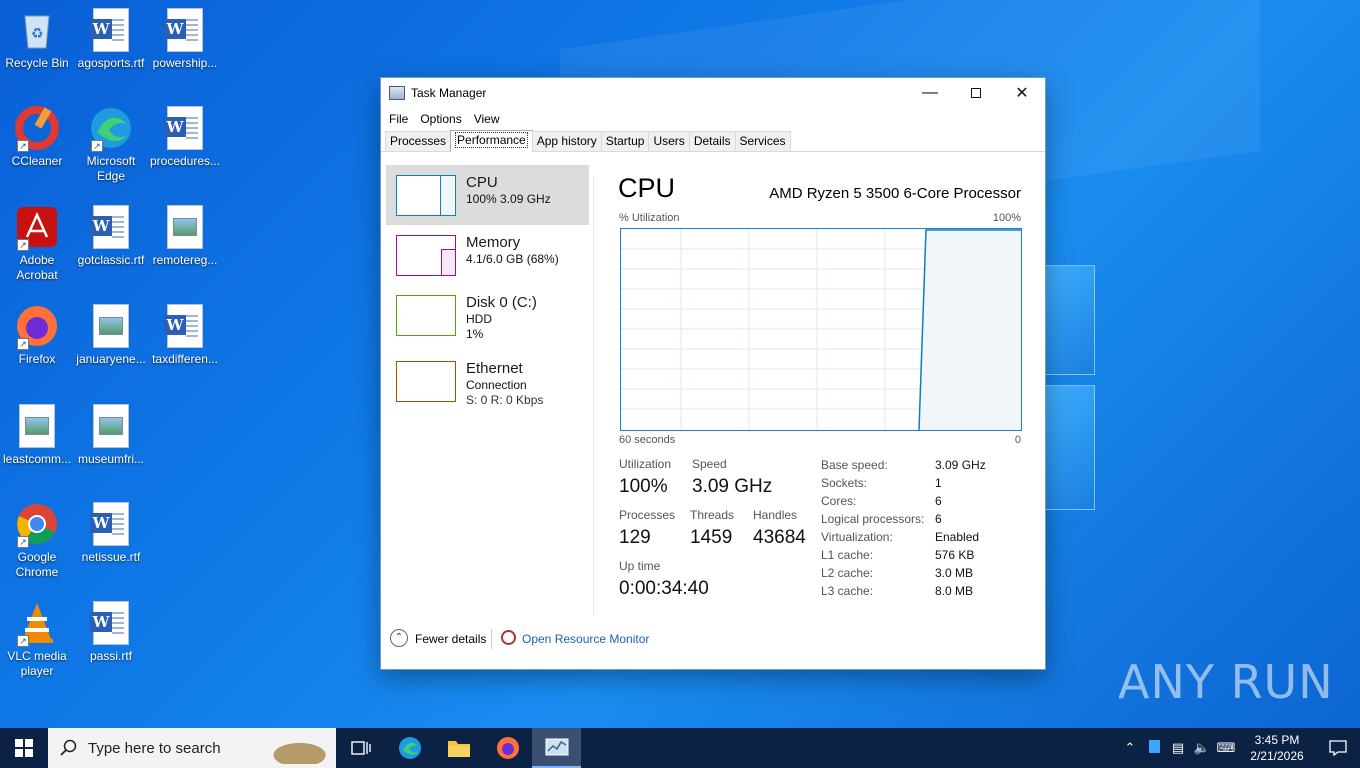 This screenshot has height=768, width=1360. What do you see at coordinates (1022, 93) in the screenshot?
I see `close-button: ✕` at bounding box center [1022, 93].